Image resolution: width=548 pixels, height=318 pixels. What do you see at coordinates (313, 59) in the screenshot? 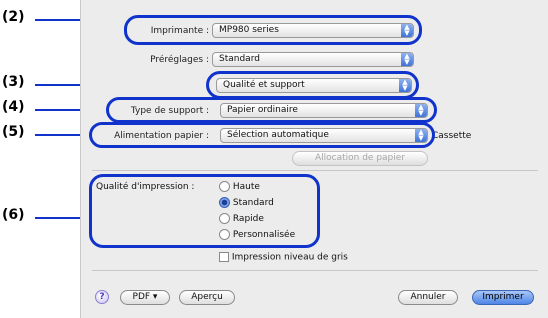
I see `presets-popup: Standard ▲ ▼` at bounding box center [313, 59].